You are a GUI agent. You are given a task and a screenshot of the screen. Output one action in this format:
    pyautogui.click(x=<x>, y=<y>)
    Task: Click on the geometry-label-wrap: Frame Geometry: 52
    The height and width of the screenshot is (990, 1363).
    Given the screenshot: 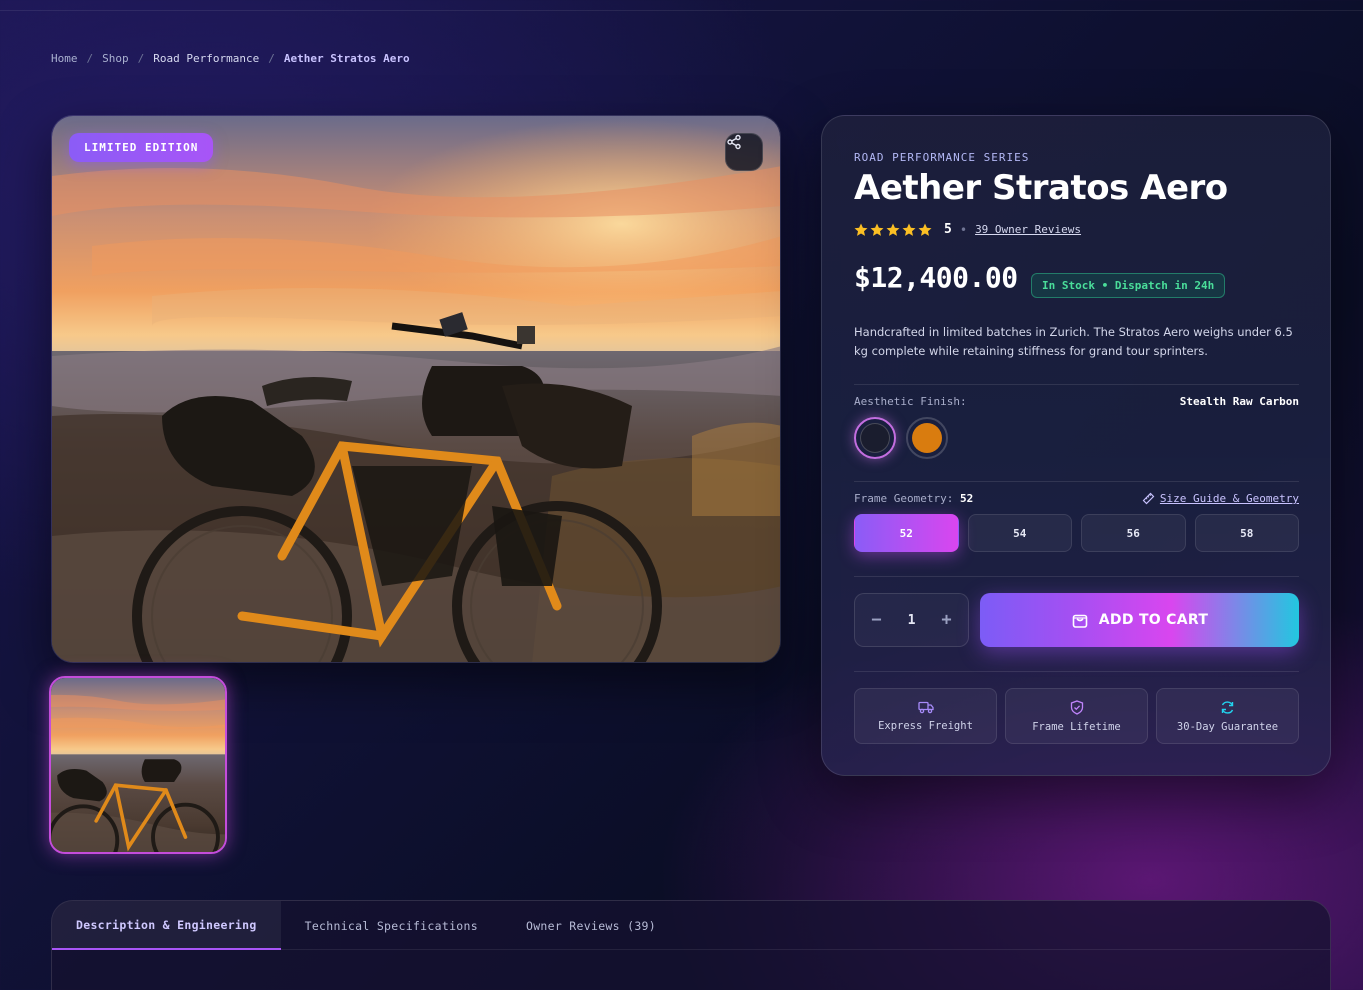 What is the action you would take?
    pyautogui.click(x=913, y=498)
    